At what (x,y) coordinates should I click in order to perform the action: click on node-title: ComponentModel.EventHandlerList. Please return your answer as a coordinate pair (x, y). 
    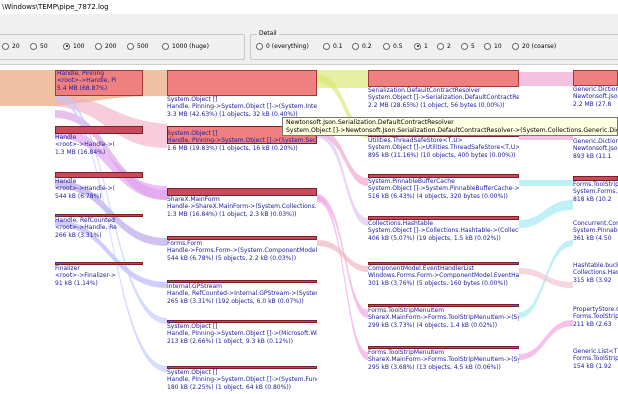
    Looking at the image, I should click on (421, 268).